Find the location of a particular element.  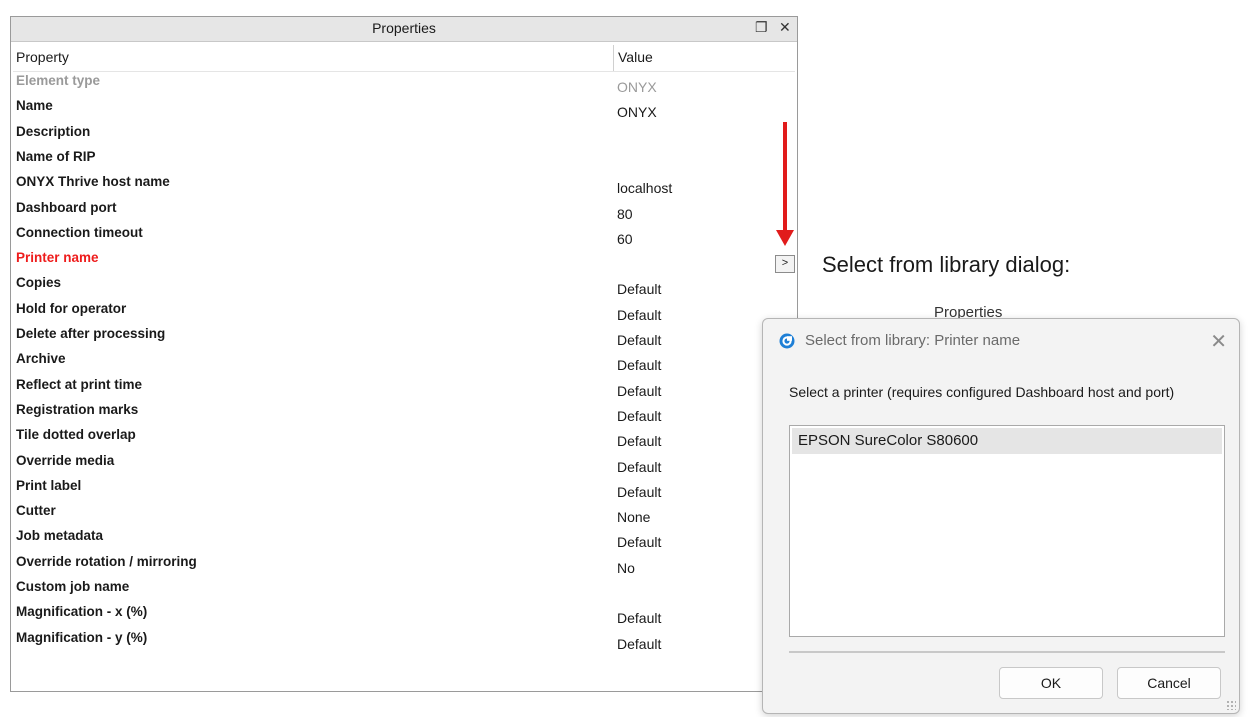

property-row: Element type ONYX is located at coordinates (404, 85).